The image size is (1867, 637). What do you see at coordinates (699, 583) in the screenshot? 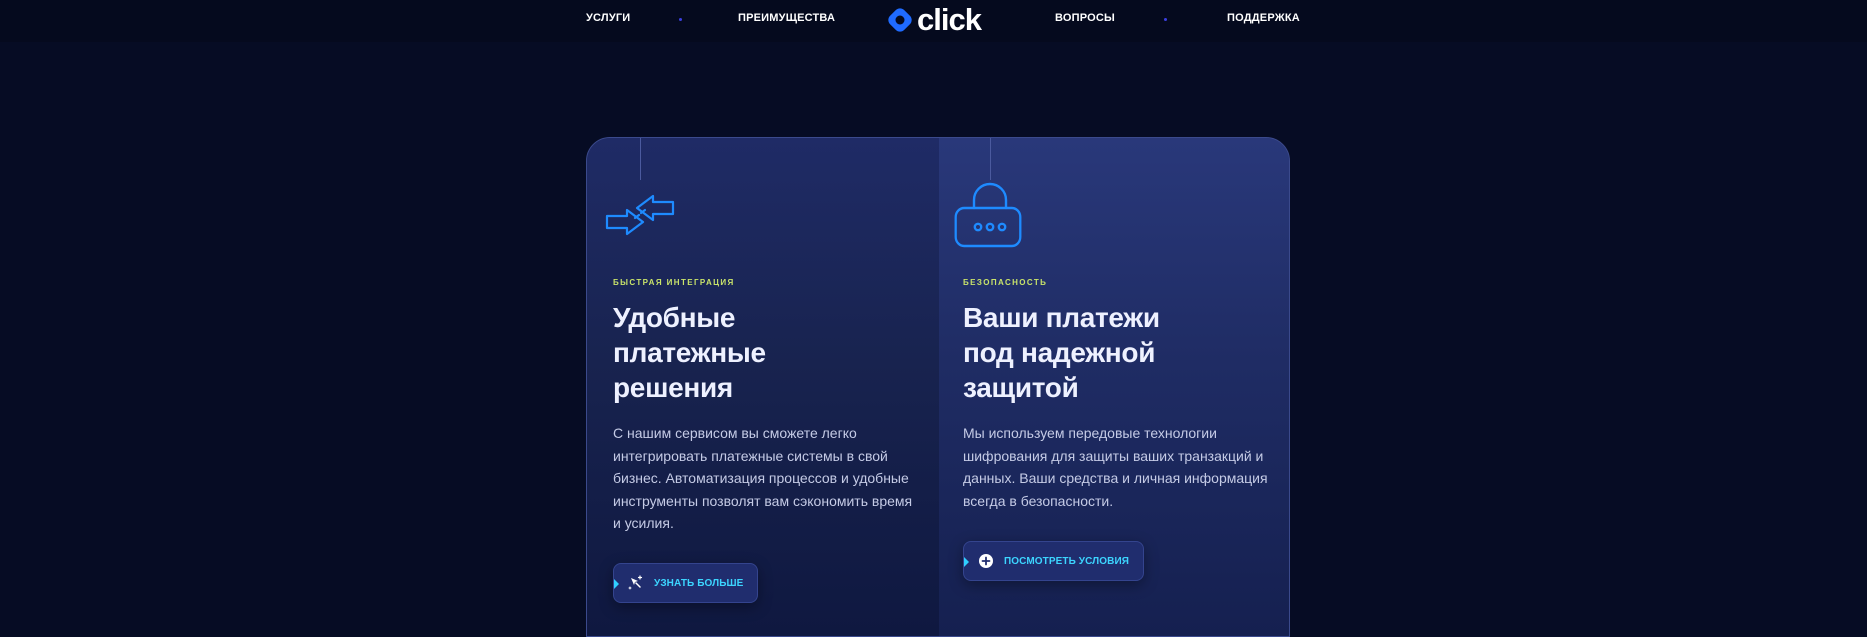
I see `learn-more-label: УЗНАТЬ БОЛЬШЕ` at bounding box center [699, 583].